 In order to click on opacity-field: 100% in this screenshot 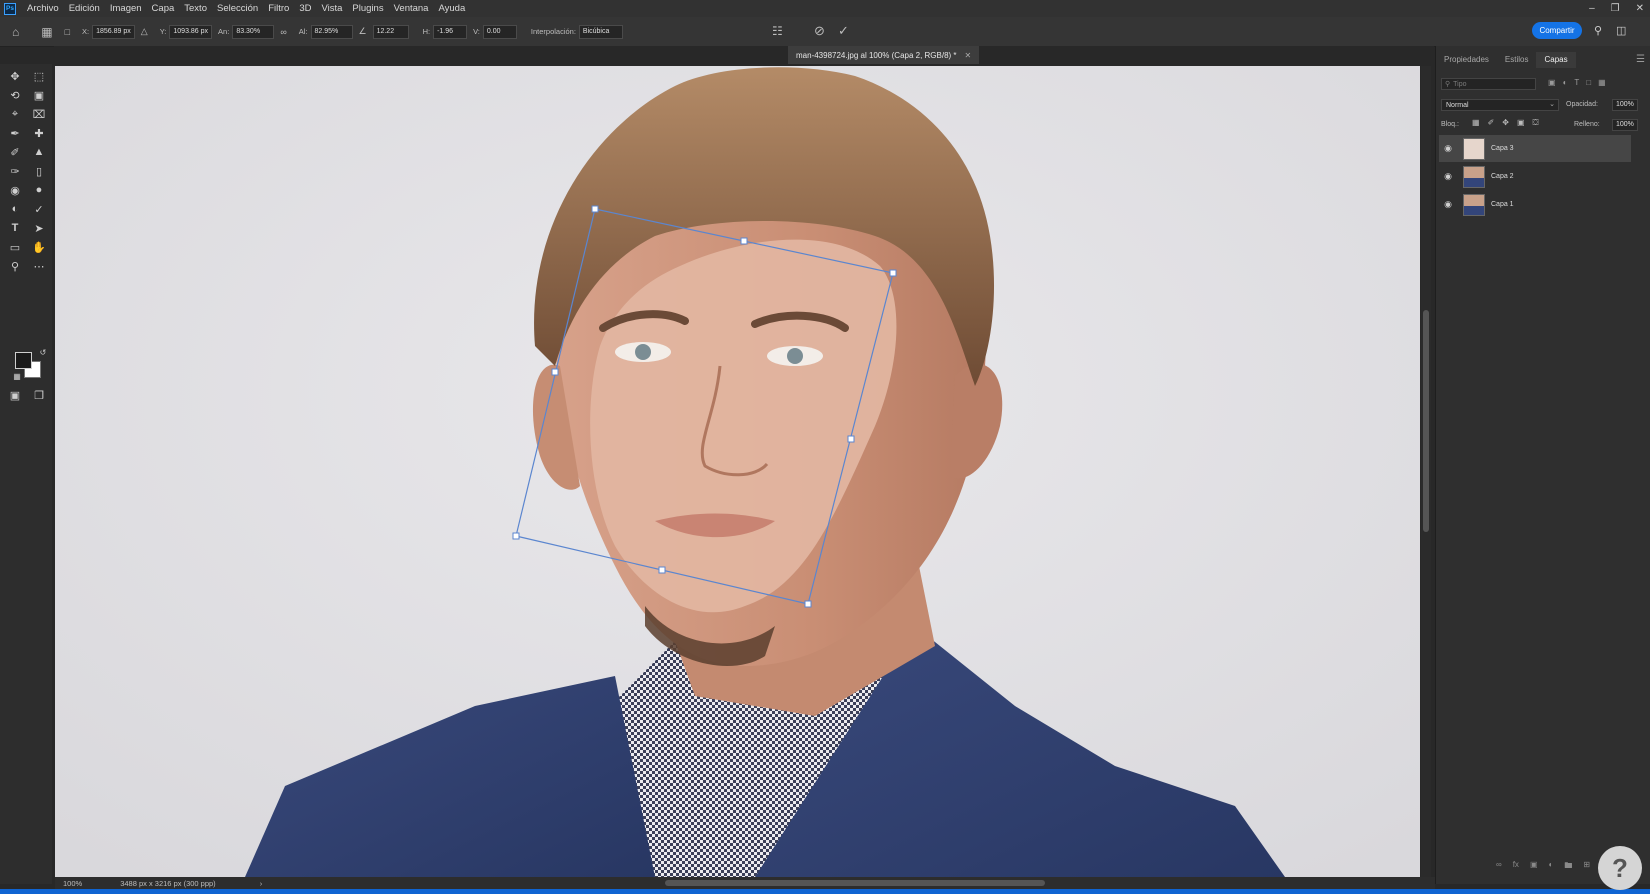, I will do `click(1625, 105)`.